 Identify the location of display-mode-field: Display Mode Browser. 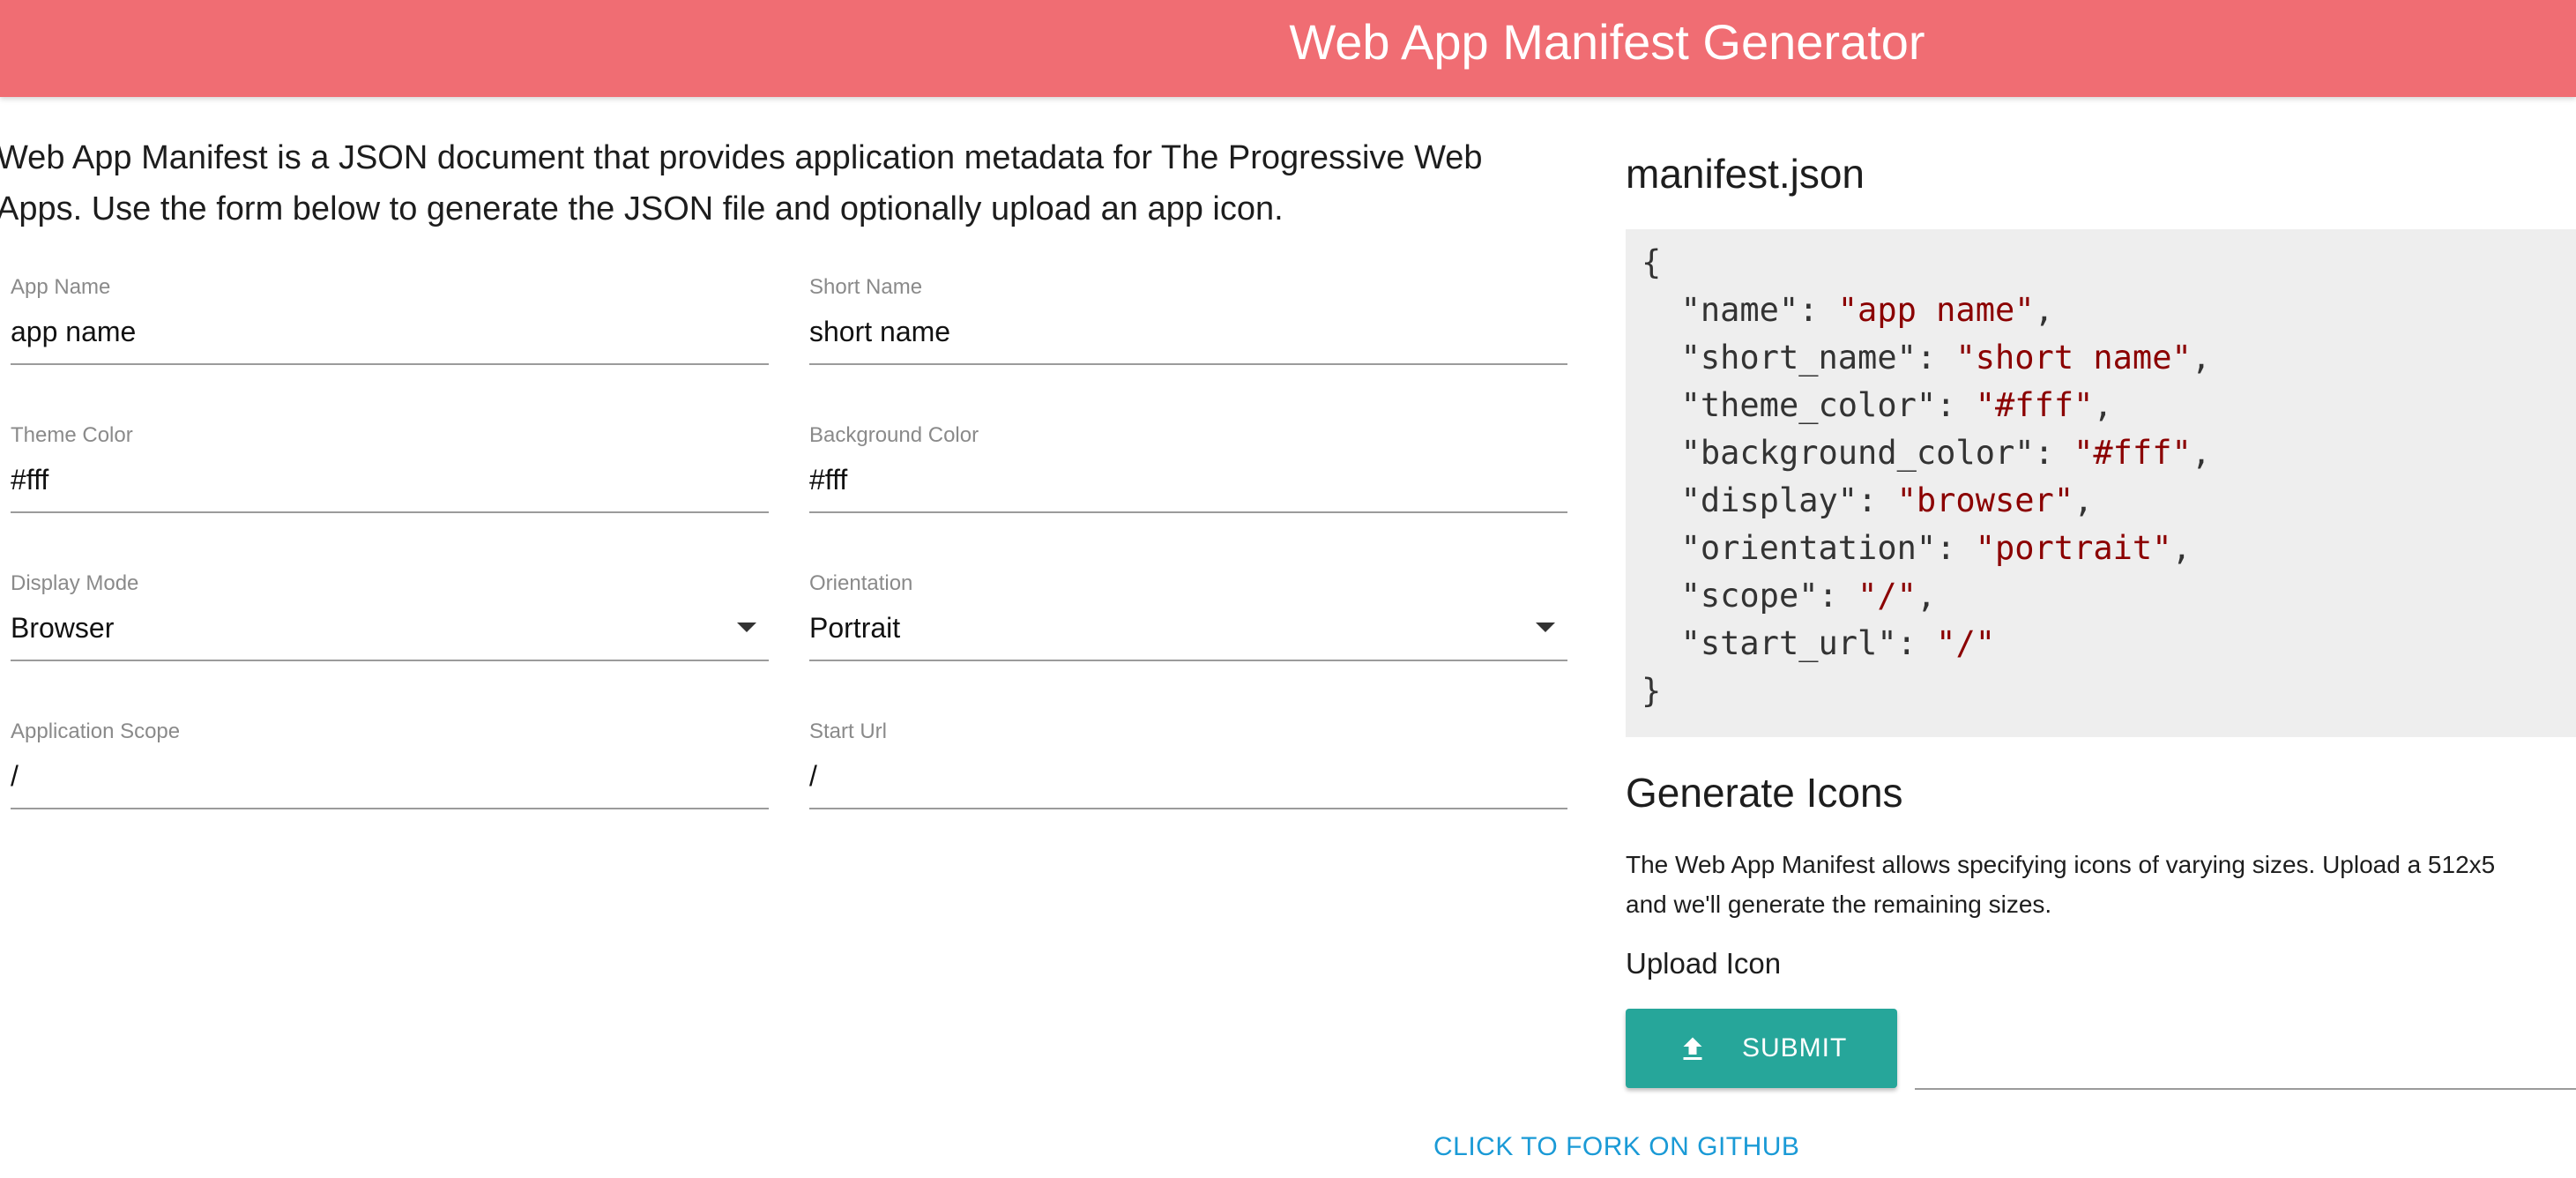
(390, 619).